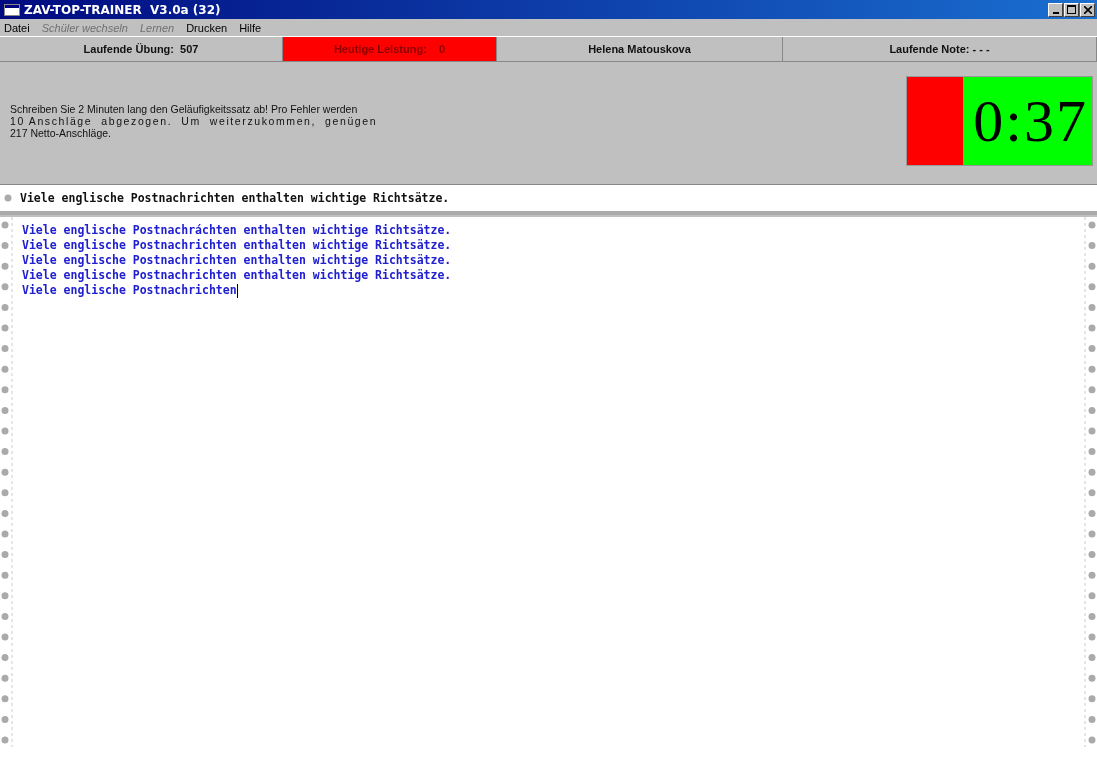 The height and width of the screenshot is (780, 1097). Describe the element at coordinates (235, 198) in the screenshot. I see `template-text: Viele englische Postnachrichten enthalten wichtige Richtsätze.` at that location.